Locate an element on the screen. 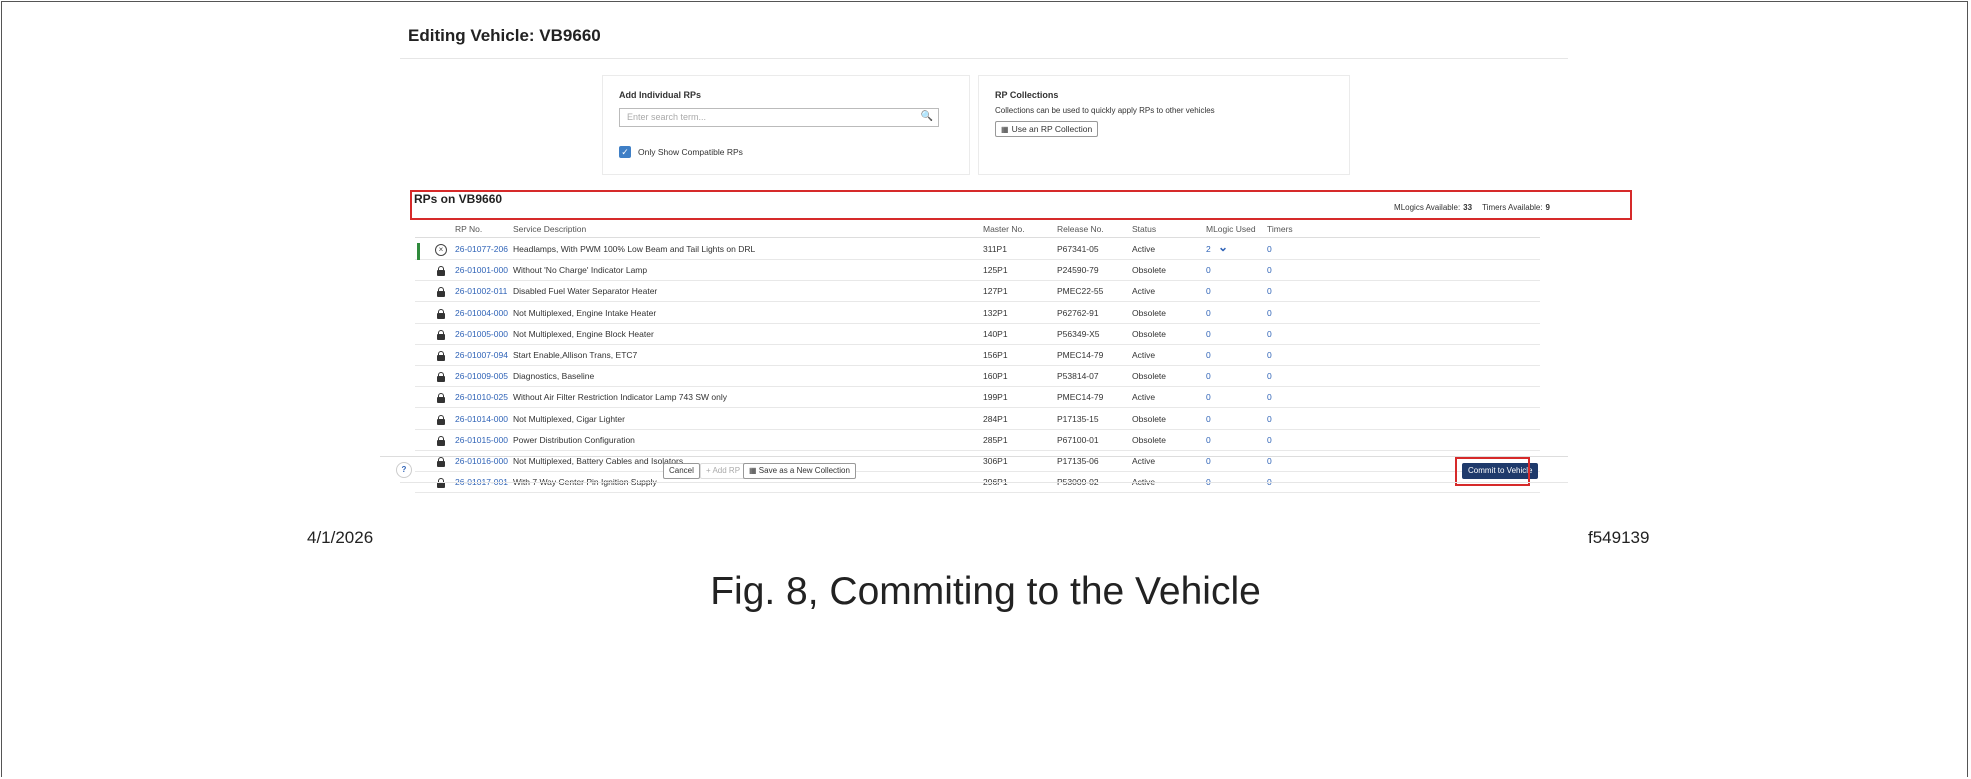 The width and height of the screenshot is (1971, 779). header-rp-no: RP No. is located at coordinates (468, 229).